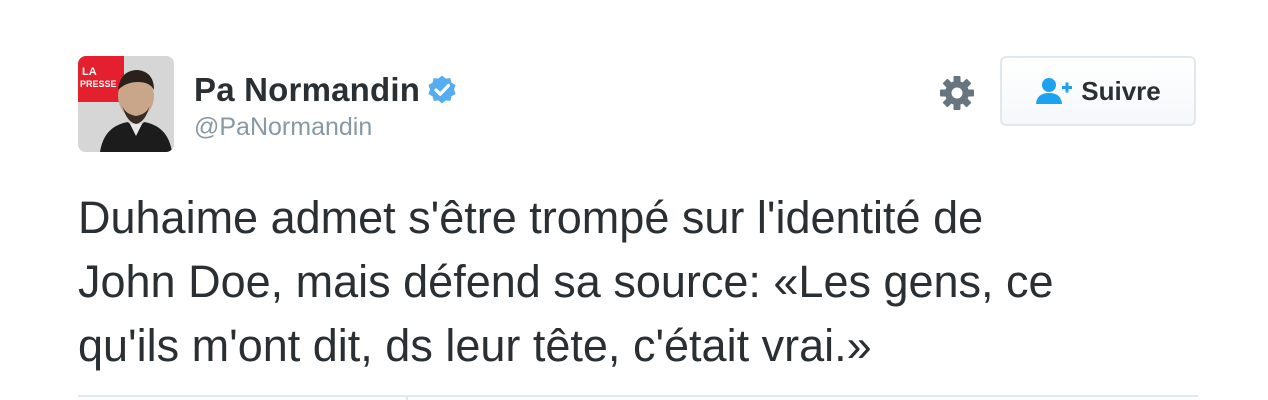 This screenshot has height=400, width=1268. I want to click on verified-badge-icon, so click(442, 90).